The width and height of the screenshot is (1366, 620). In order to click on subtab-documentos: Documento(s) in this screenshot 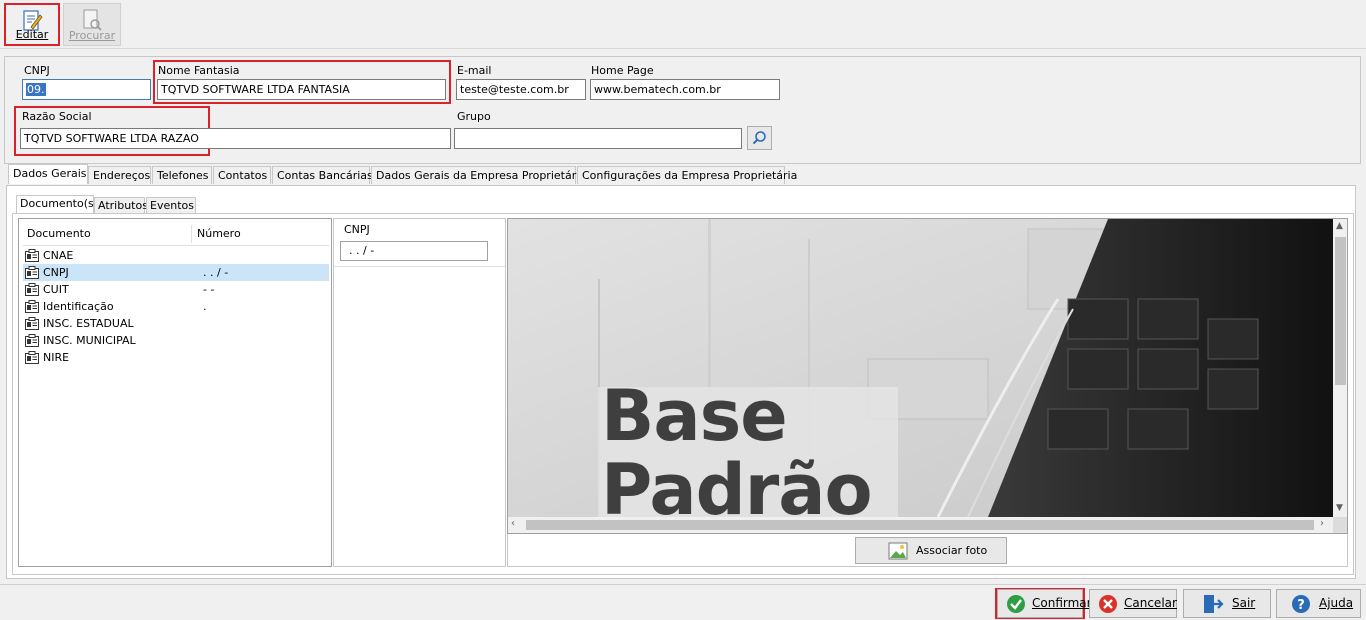, I will do `click(57, 204)`.